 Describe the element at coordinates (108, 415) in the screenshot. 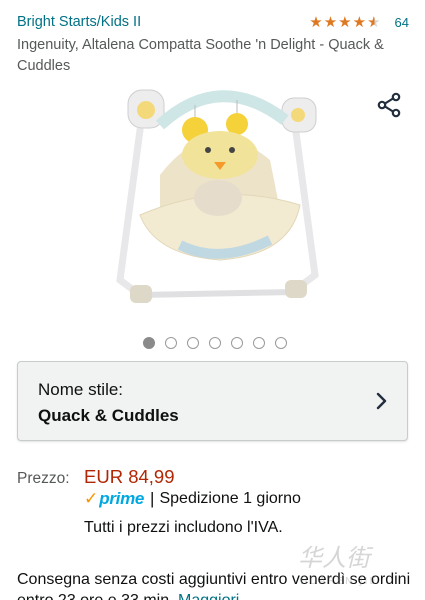

I see `style-value: Quack & Cuddles` at that location.